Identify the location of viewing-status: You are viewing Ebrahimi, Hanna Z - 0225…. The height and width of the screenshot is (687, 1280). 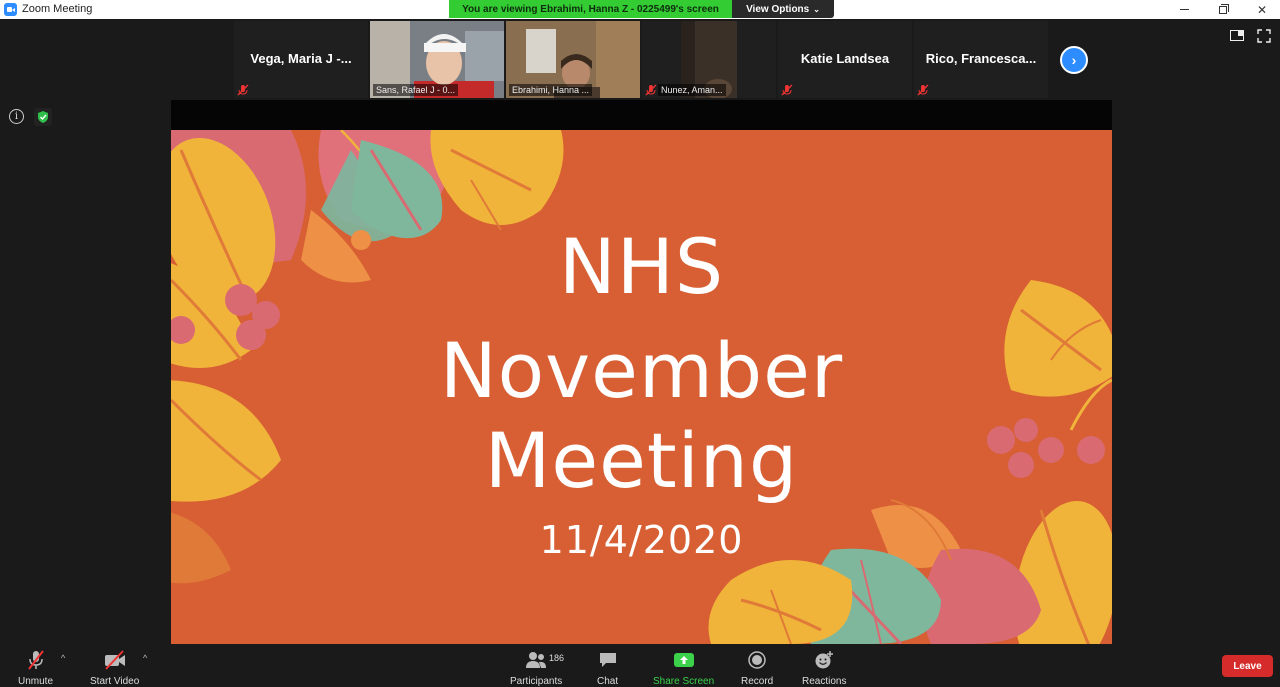
(590, 9).